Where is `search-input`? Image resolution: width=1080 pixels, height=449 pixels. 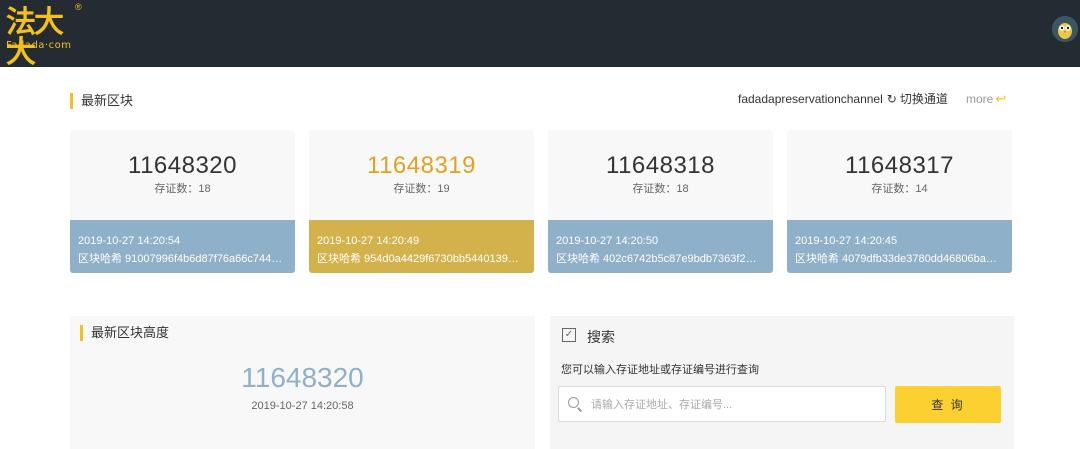
search-input is located at coordinates (736, 405).